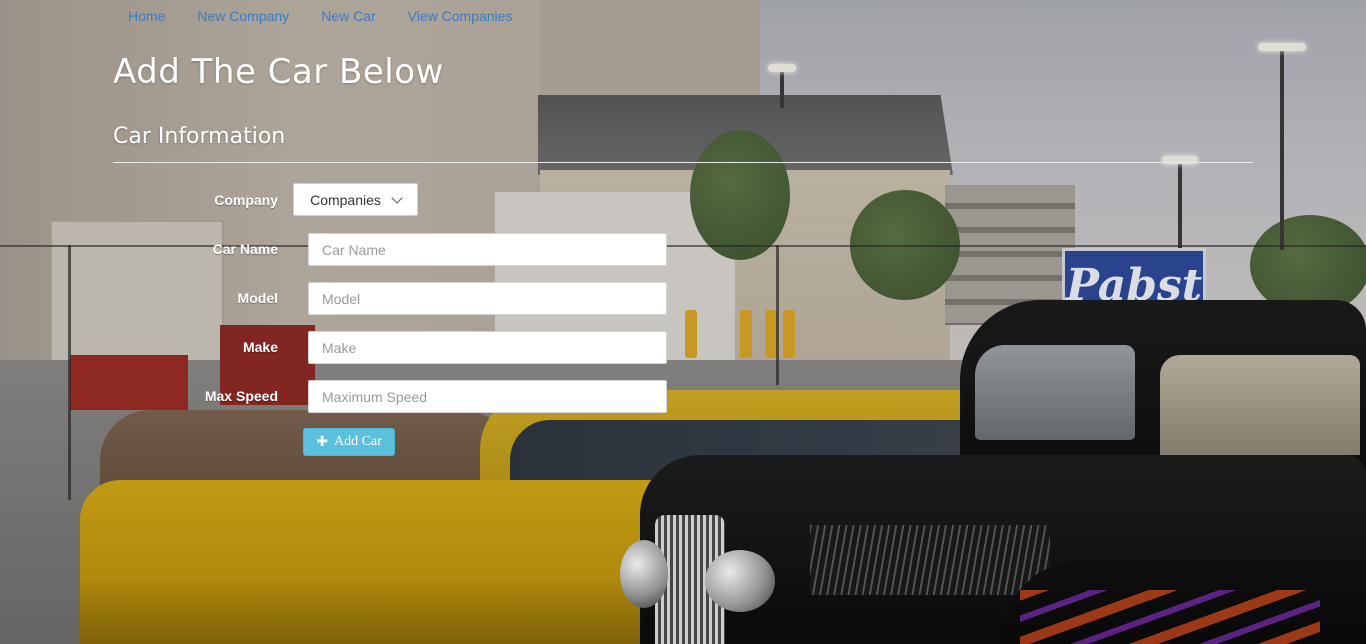  Describe the element at coordinates (460, 16) in the screenshot. I see `nav-view-companies-link: View Companies` at that location.